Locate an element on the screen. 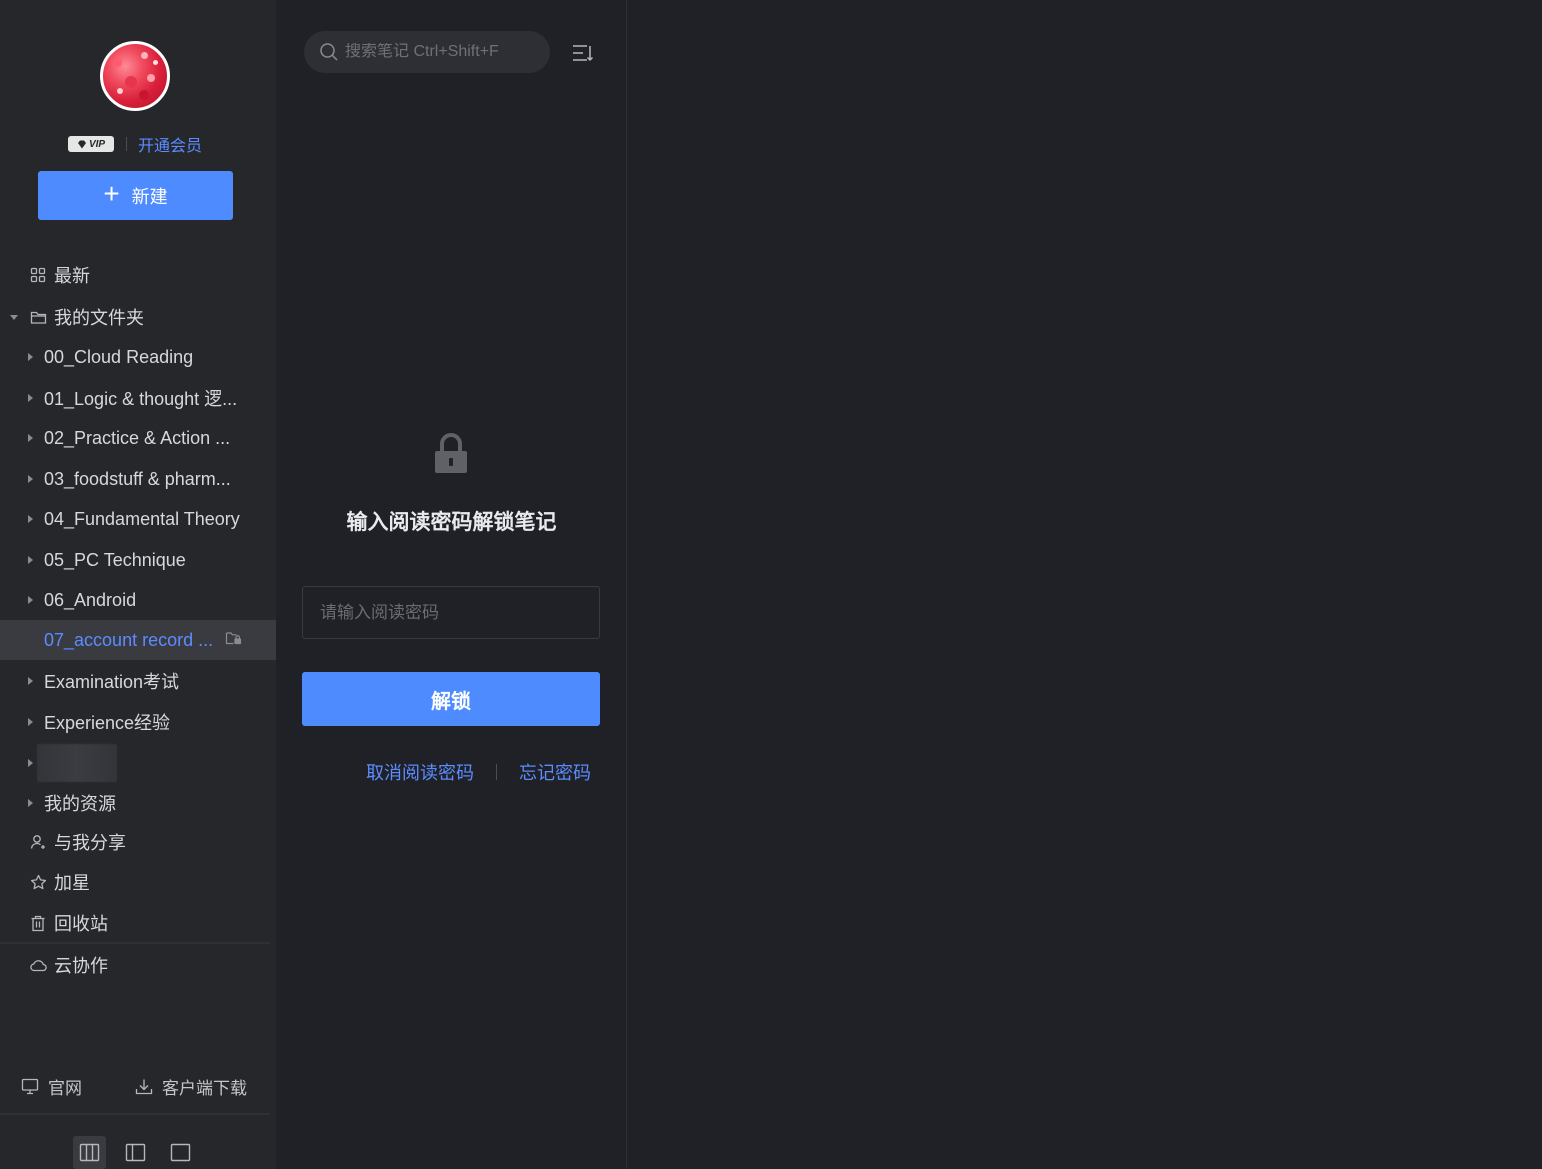 The image size is (1542, 1169). search-input is located at coordinates (445, 52).